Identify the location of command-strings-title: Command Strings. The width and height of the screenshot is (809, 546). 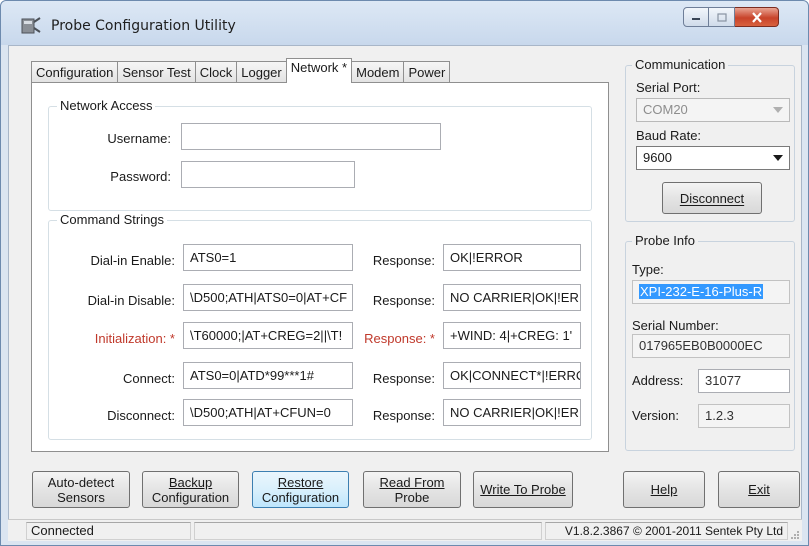
(112, 219).